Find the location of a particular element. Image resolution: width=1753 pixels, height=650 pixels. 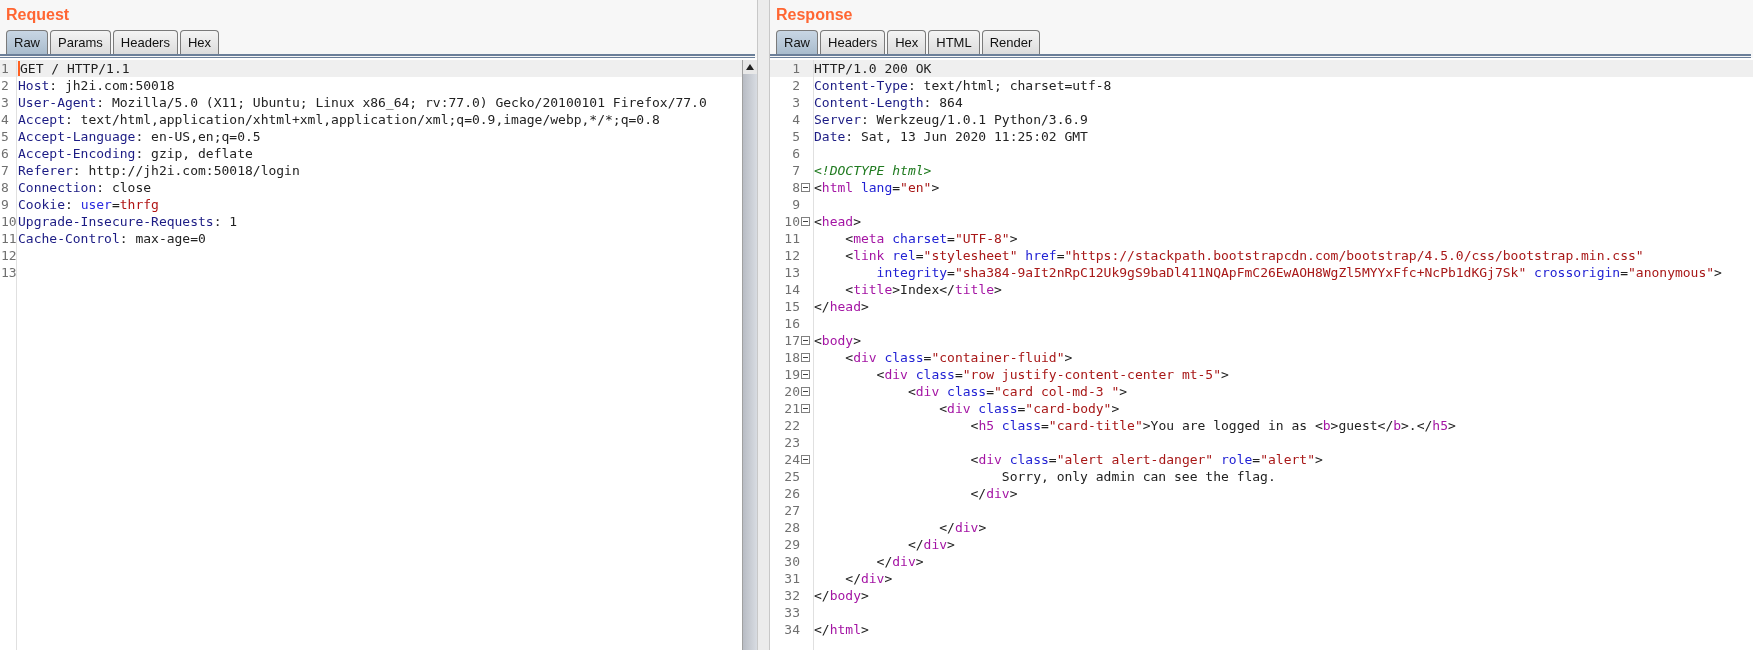

line-number: 5 is located at coordinates (5, 136).